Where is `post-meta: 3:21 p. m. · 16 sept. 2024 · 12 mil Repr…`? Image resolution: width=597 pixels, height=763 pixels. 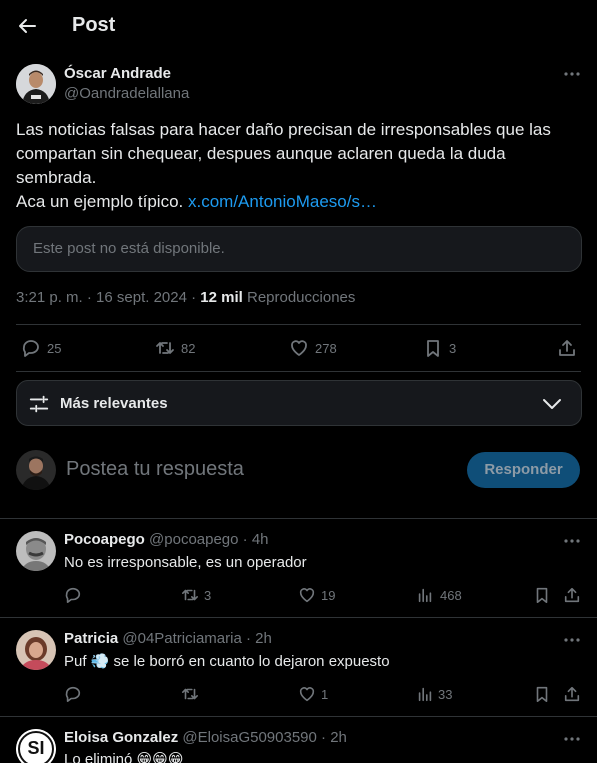
post-meta: 3:21 p. m. · 16 sept. 2024 · 12 mil Repr… is located at coordinates (186, 297).